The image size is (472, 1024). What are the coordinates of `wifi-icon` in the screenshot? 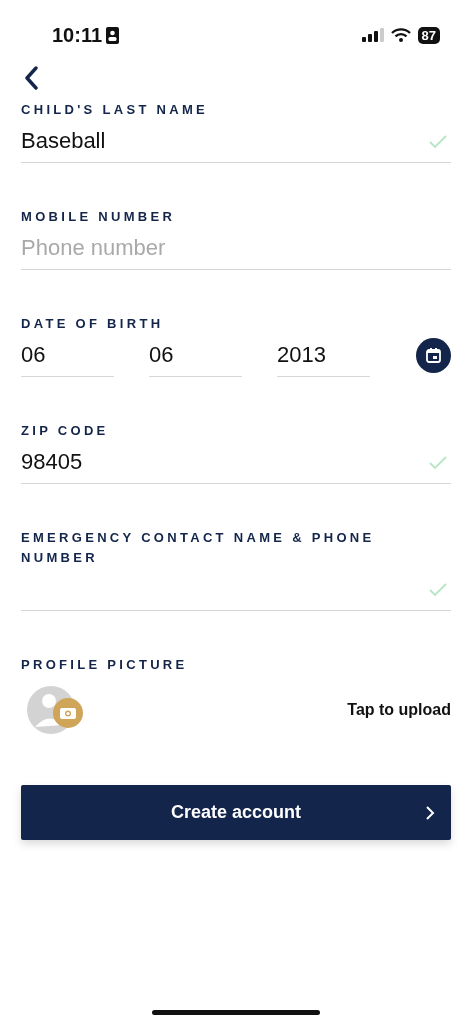 It's located at (400, 35).